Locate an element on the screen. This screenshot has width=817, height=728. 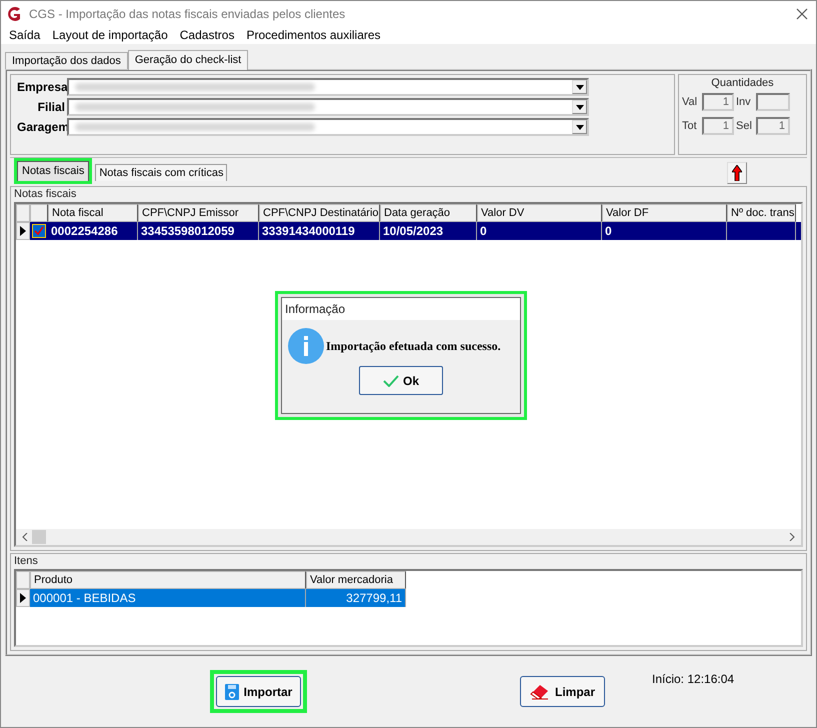
column-header: CPF\CNPJ Emissor is located at coordinates (198, 213).